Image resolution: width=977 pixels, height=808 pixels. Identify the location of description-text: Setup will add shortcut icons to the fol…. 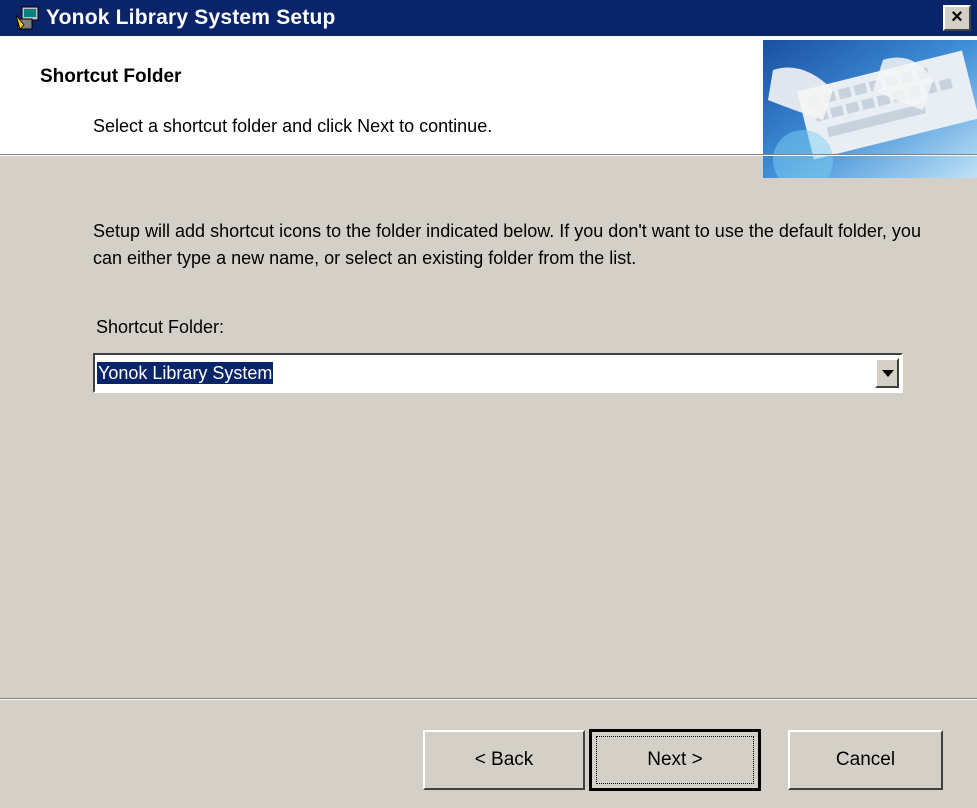
(507, 244).